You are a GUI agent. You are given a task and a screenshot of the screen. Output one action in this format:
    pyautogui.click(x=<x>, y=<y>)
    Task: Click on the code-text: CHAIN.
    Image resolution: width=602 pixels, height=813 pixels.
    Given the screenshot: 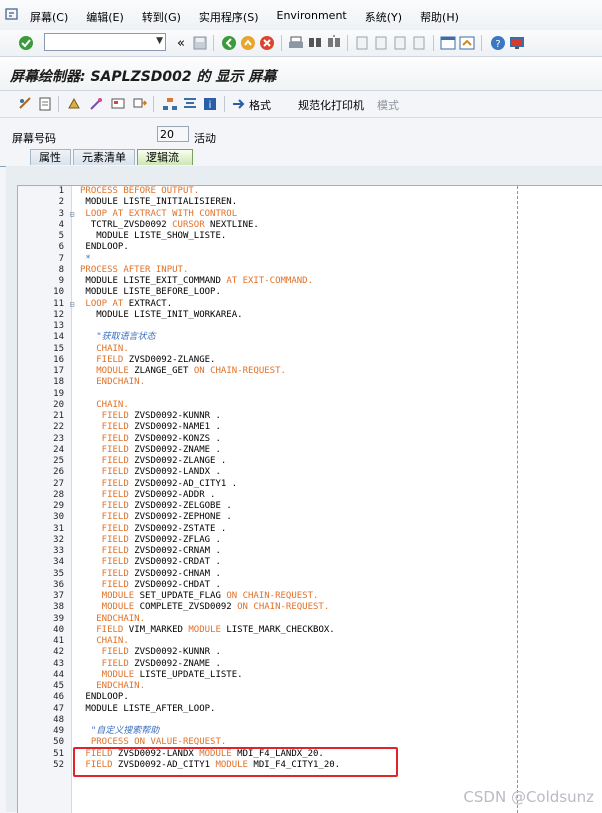 What is the action you would take?
    pyautogui.click(x=104, y=349)
    